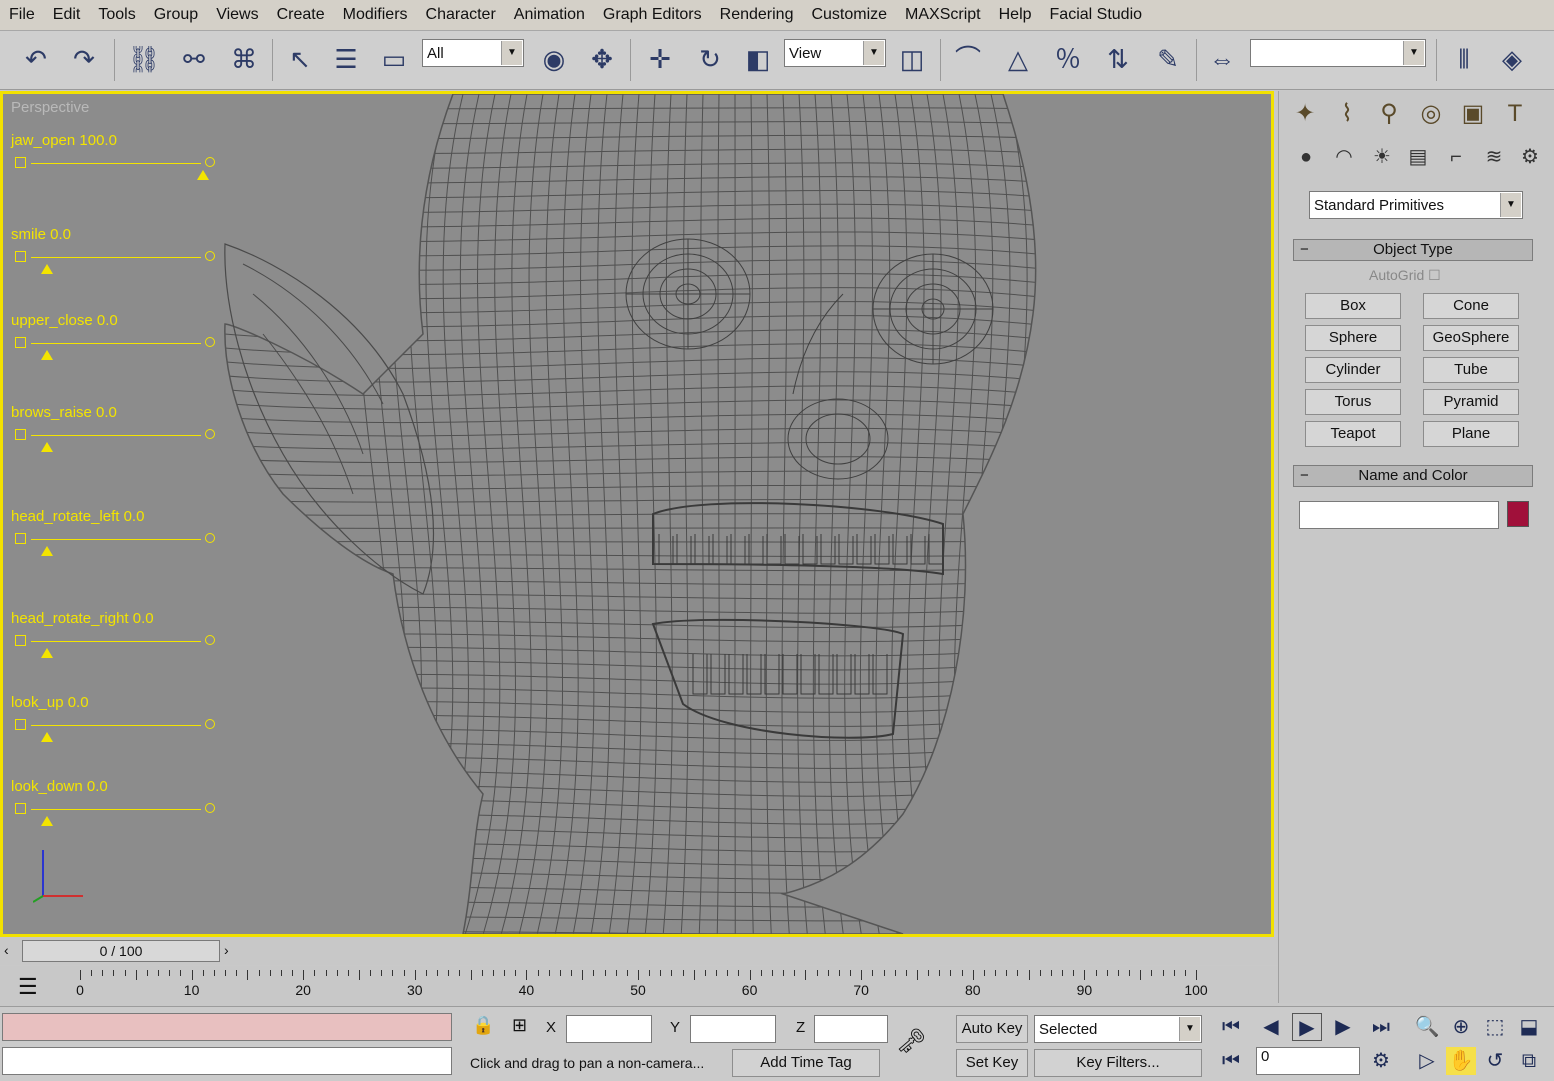  I want to click on arc-rotate-icon: ↺, so click(1495, 1061).